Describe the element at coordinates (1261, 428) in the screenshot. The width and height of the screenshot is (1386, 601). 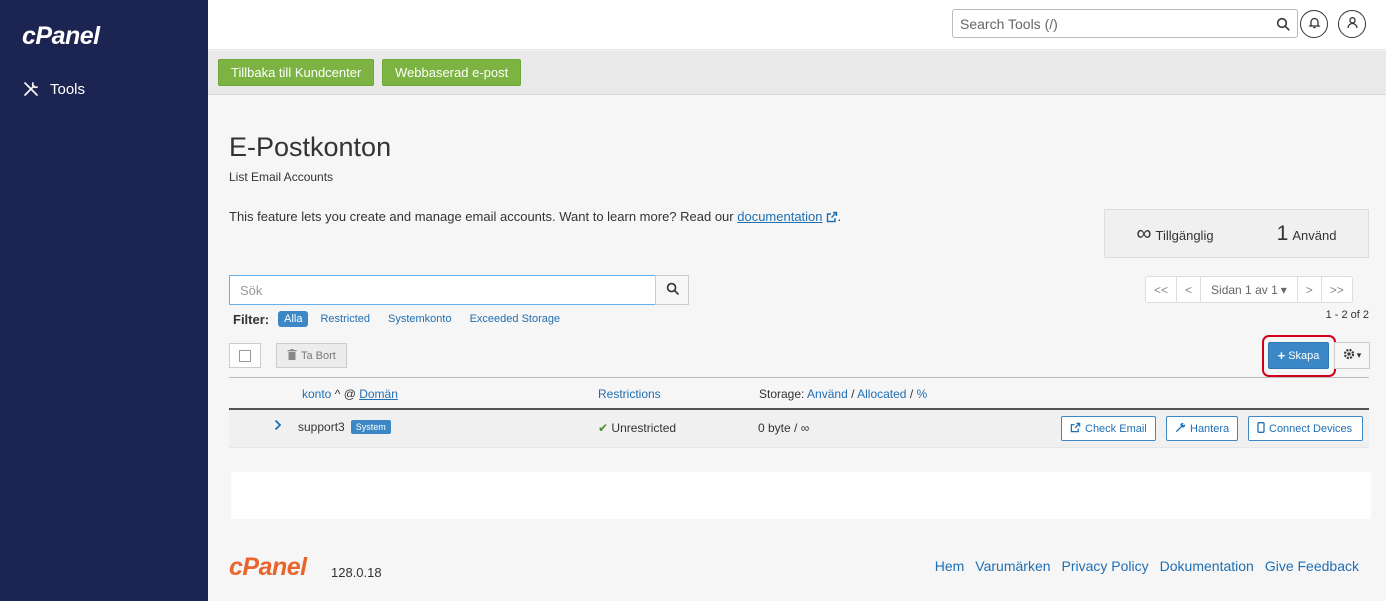
I see `mobile-icon` at that location.